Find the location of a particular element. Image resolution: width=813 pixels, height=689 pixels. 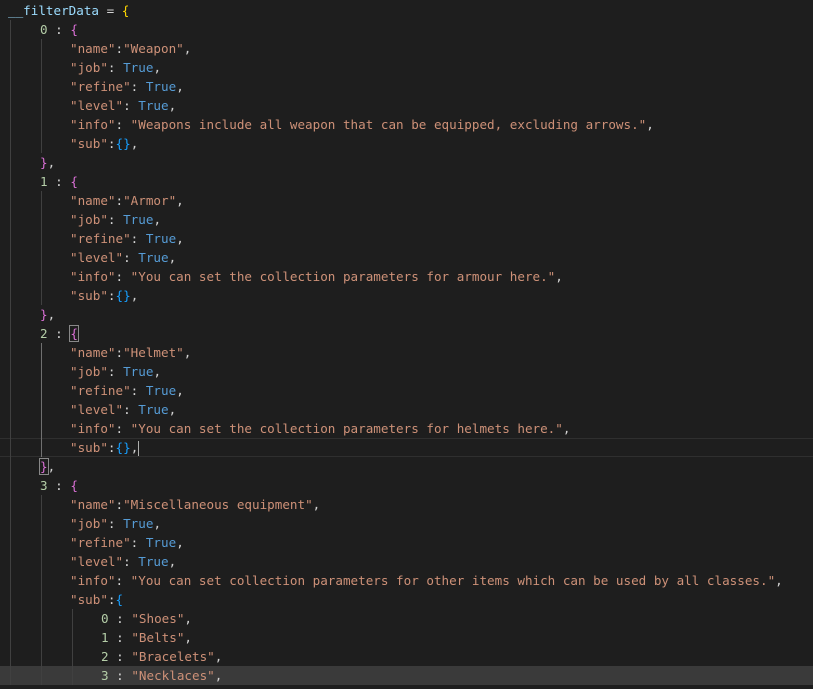

dict-value: "Shoes" is located at coordinates (158, 618).